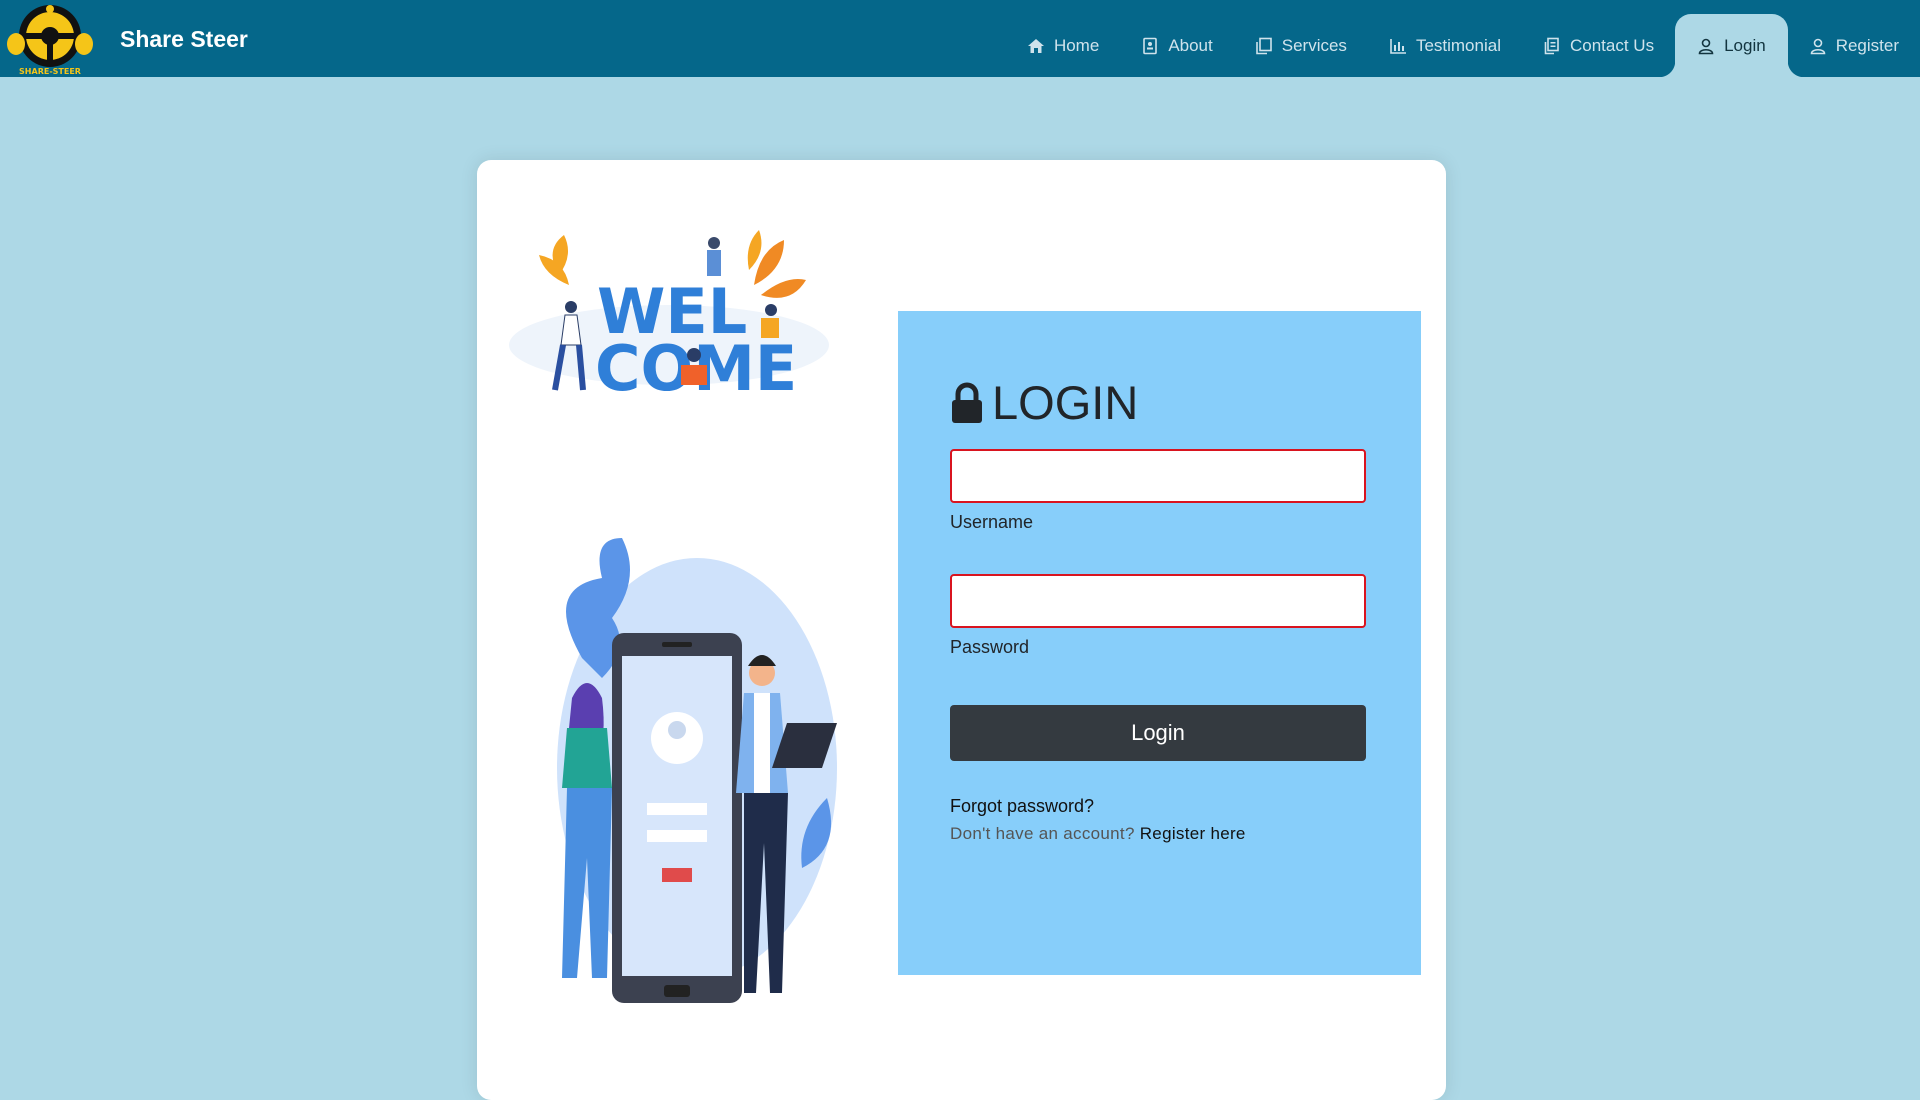 This screenshot has width=1920, height=1100. What do you see at coordinates (1193, 833) in the screenshot?
I see `register-here-link: Register here` at bounding box center [1193, 833].